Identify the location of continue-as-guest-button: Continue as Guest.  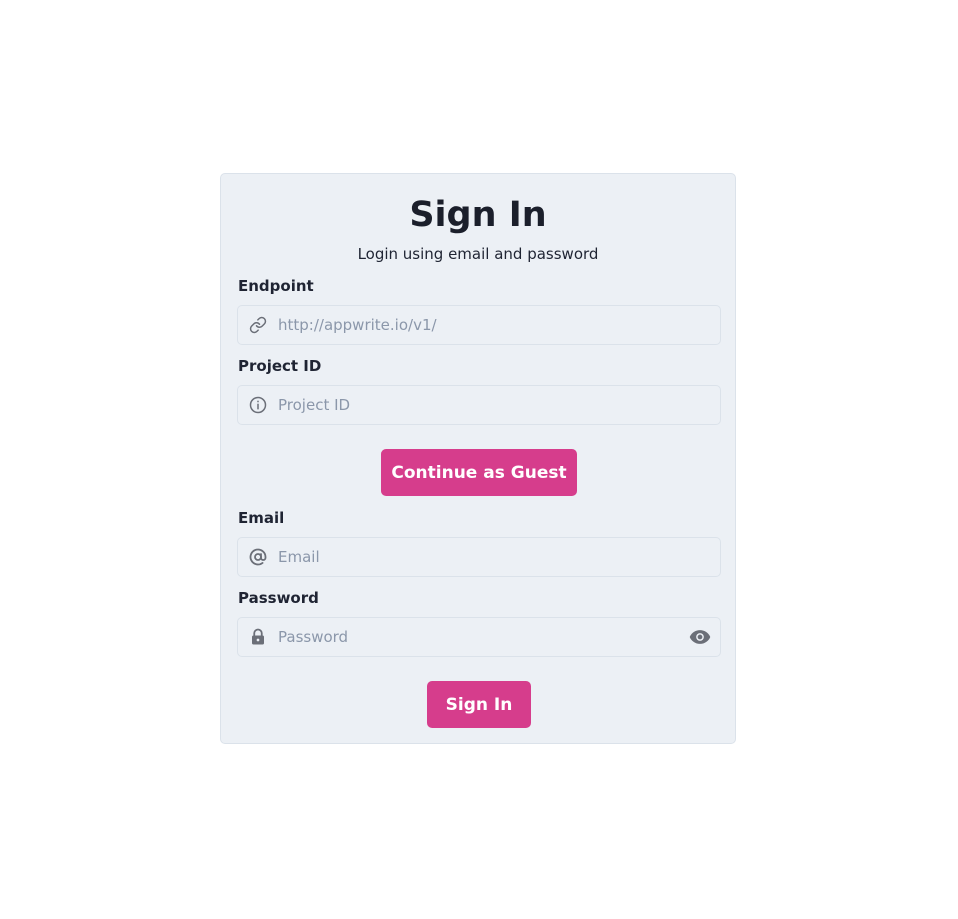
(479, 472).